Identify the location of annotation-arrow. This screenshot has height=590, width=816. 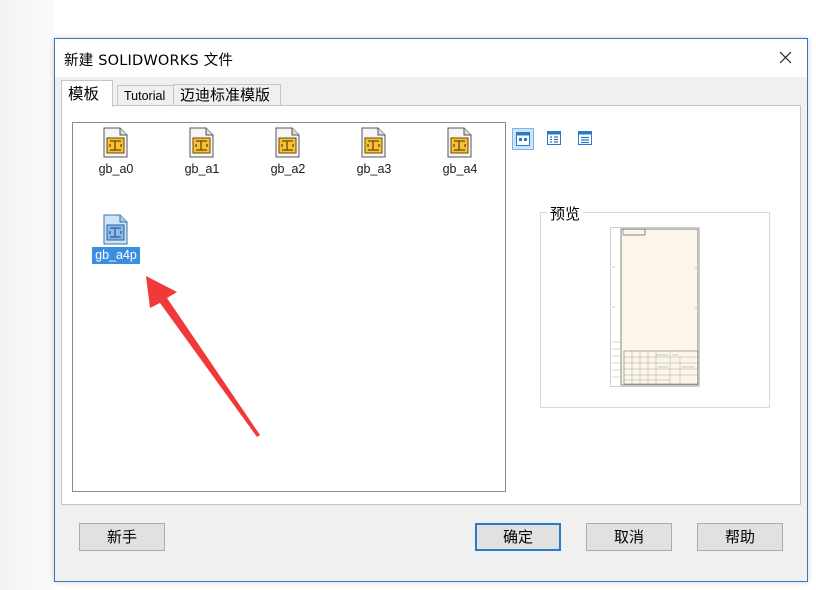
(203, 356).